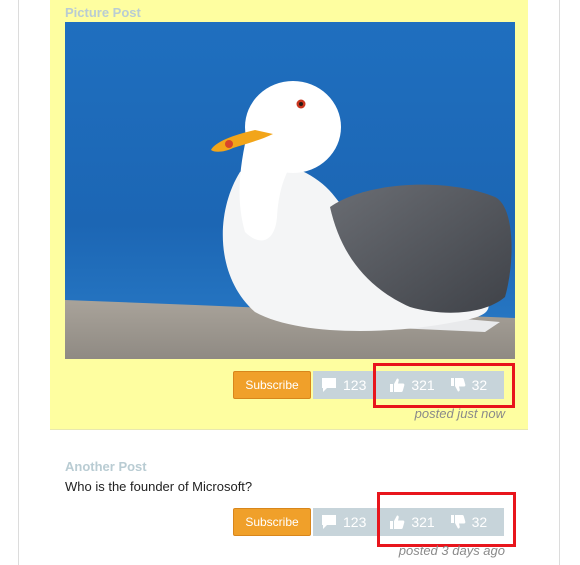  Describe the element at coordinates (459, 413) in the screenshot. I see `posted-time: posted just now` at that location.